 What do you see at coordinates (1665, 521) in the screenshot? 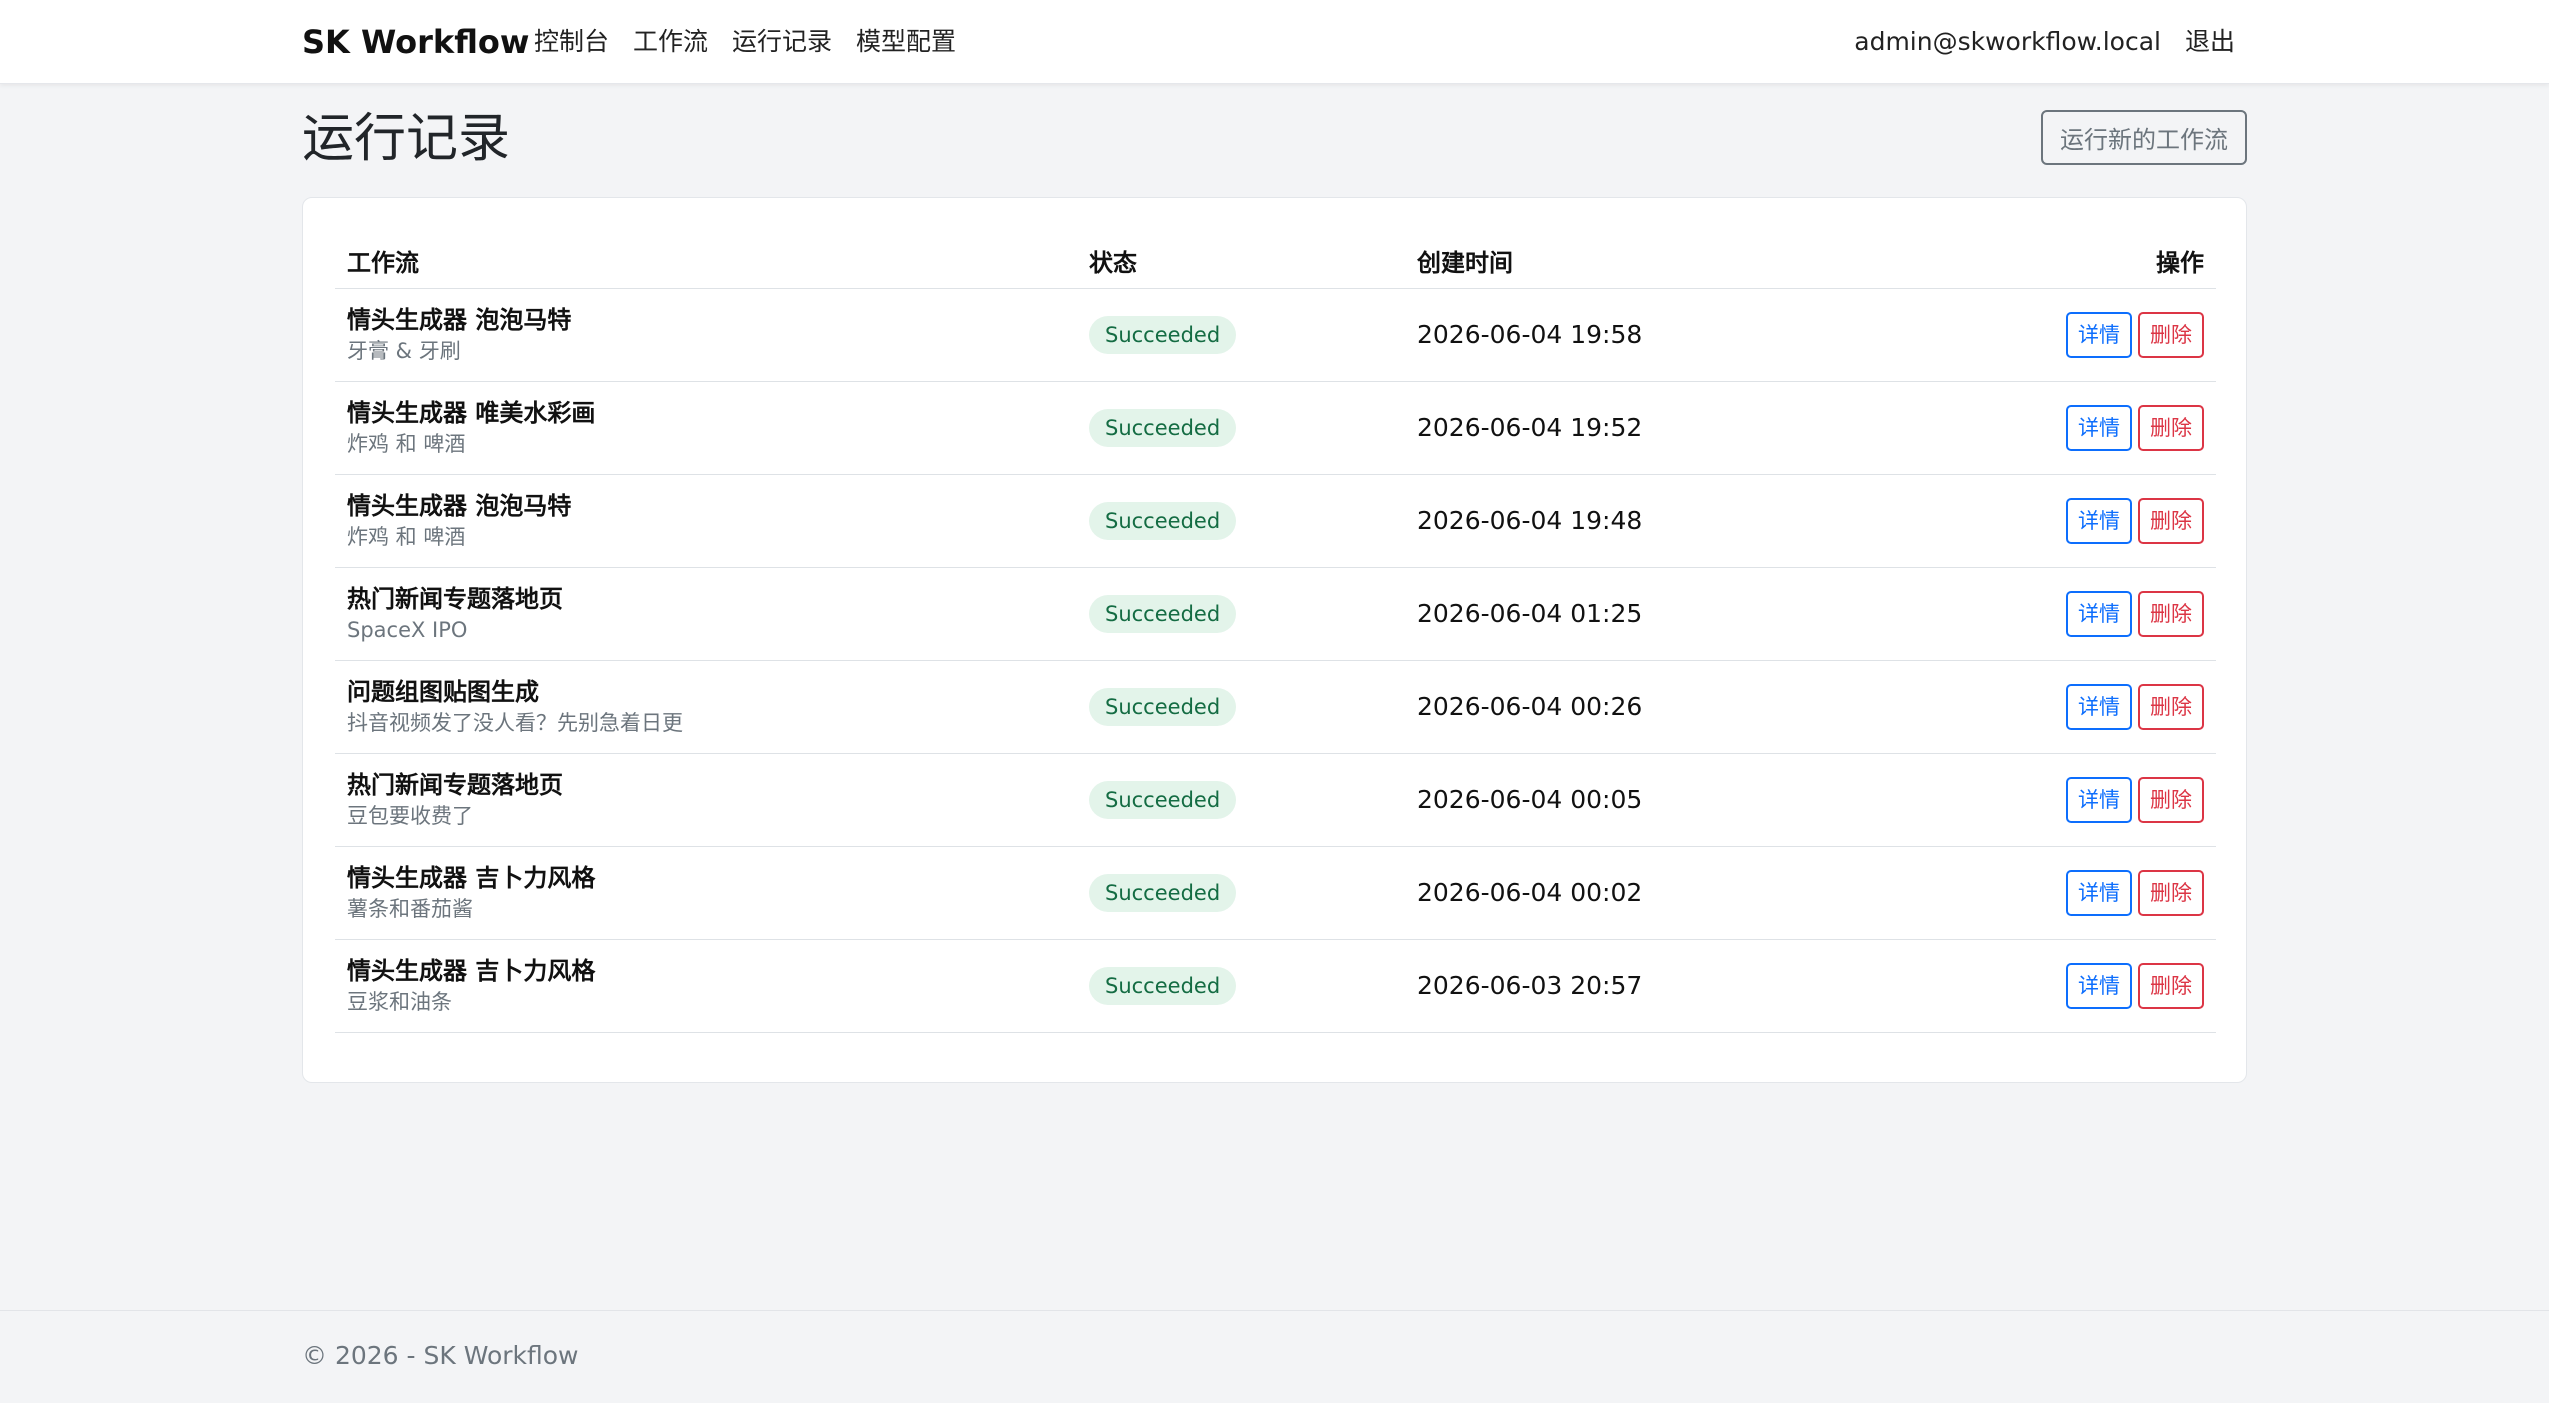
I see `created-cell: 2026-06-04 19:48` at bounding box center [1665, 521].